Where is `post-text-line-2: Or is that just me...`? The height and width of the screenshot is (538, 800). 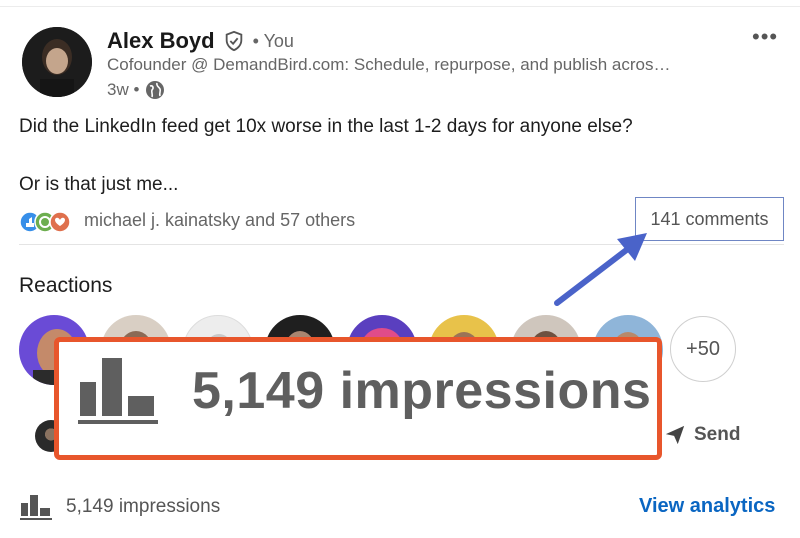 post-text-line-2: Or is that just me... is located at coordinates (99, 184).